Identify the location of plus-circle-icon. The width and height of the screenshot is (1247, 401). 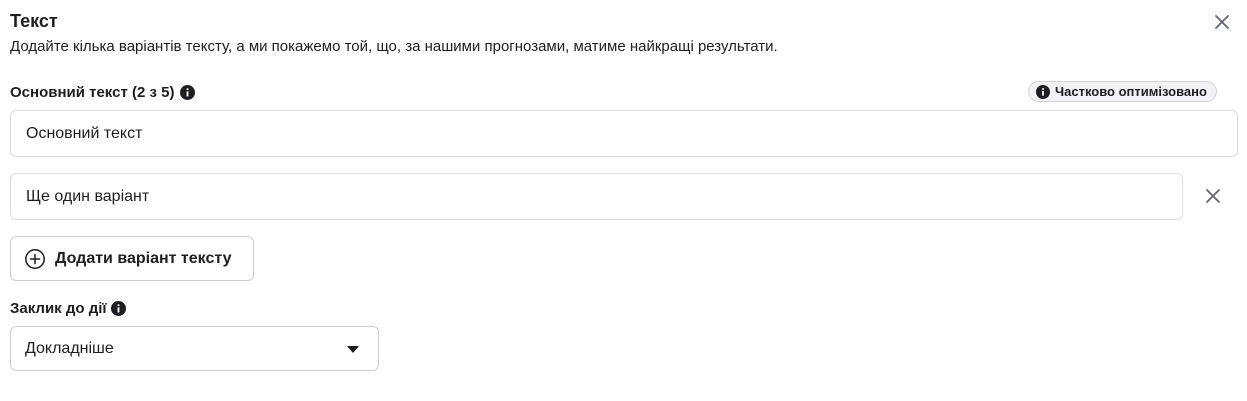
(35, 258).